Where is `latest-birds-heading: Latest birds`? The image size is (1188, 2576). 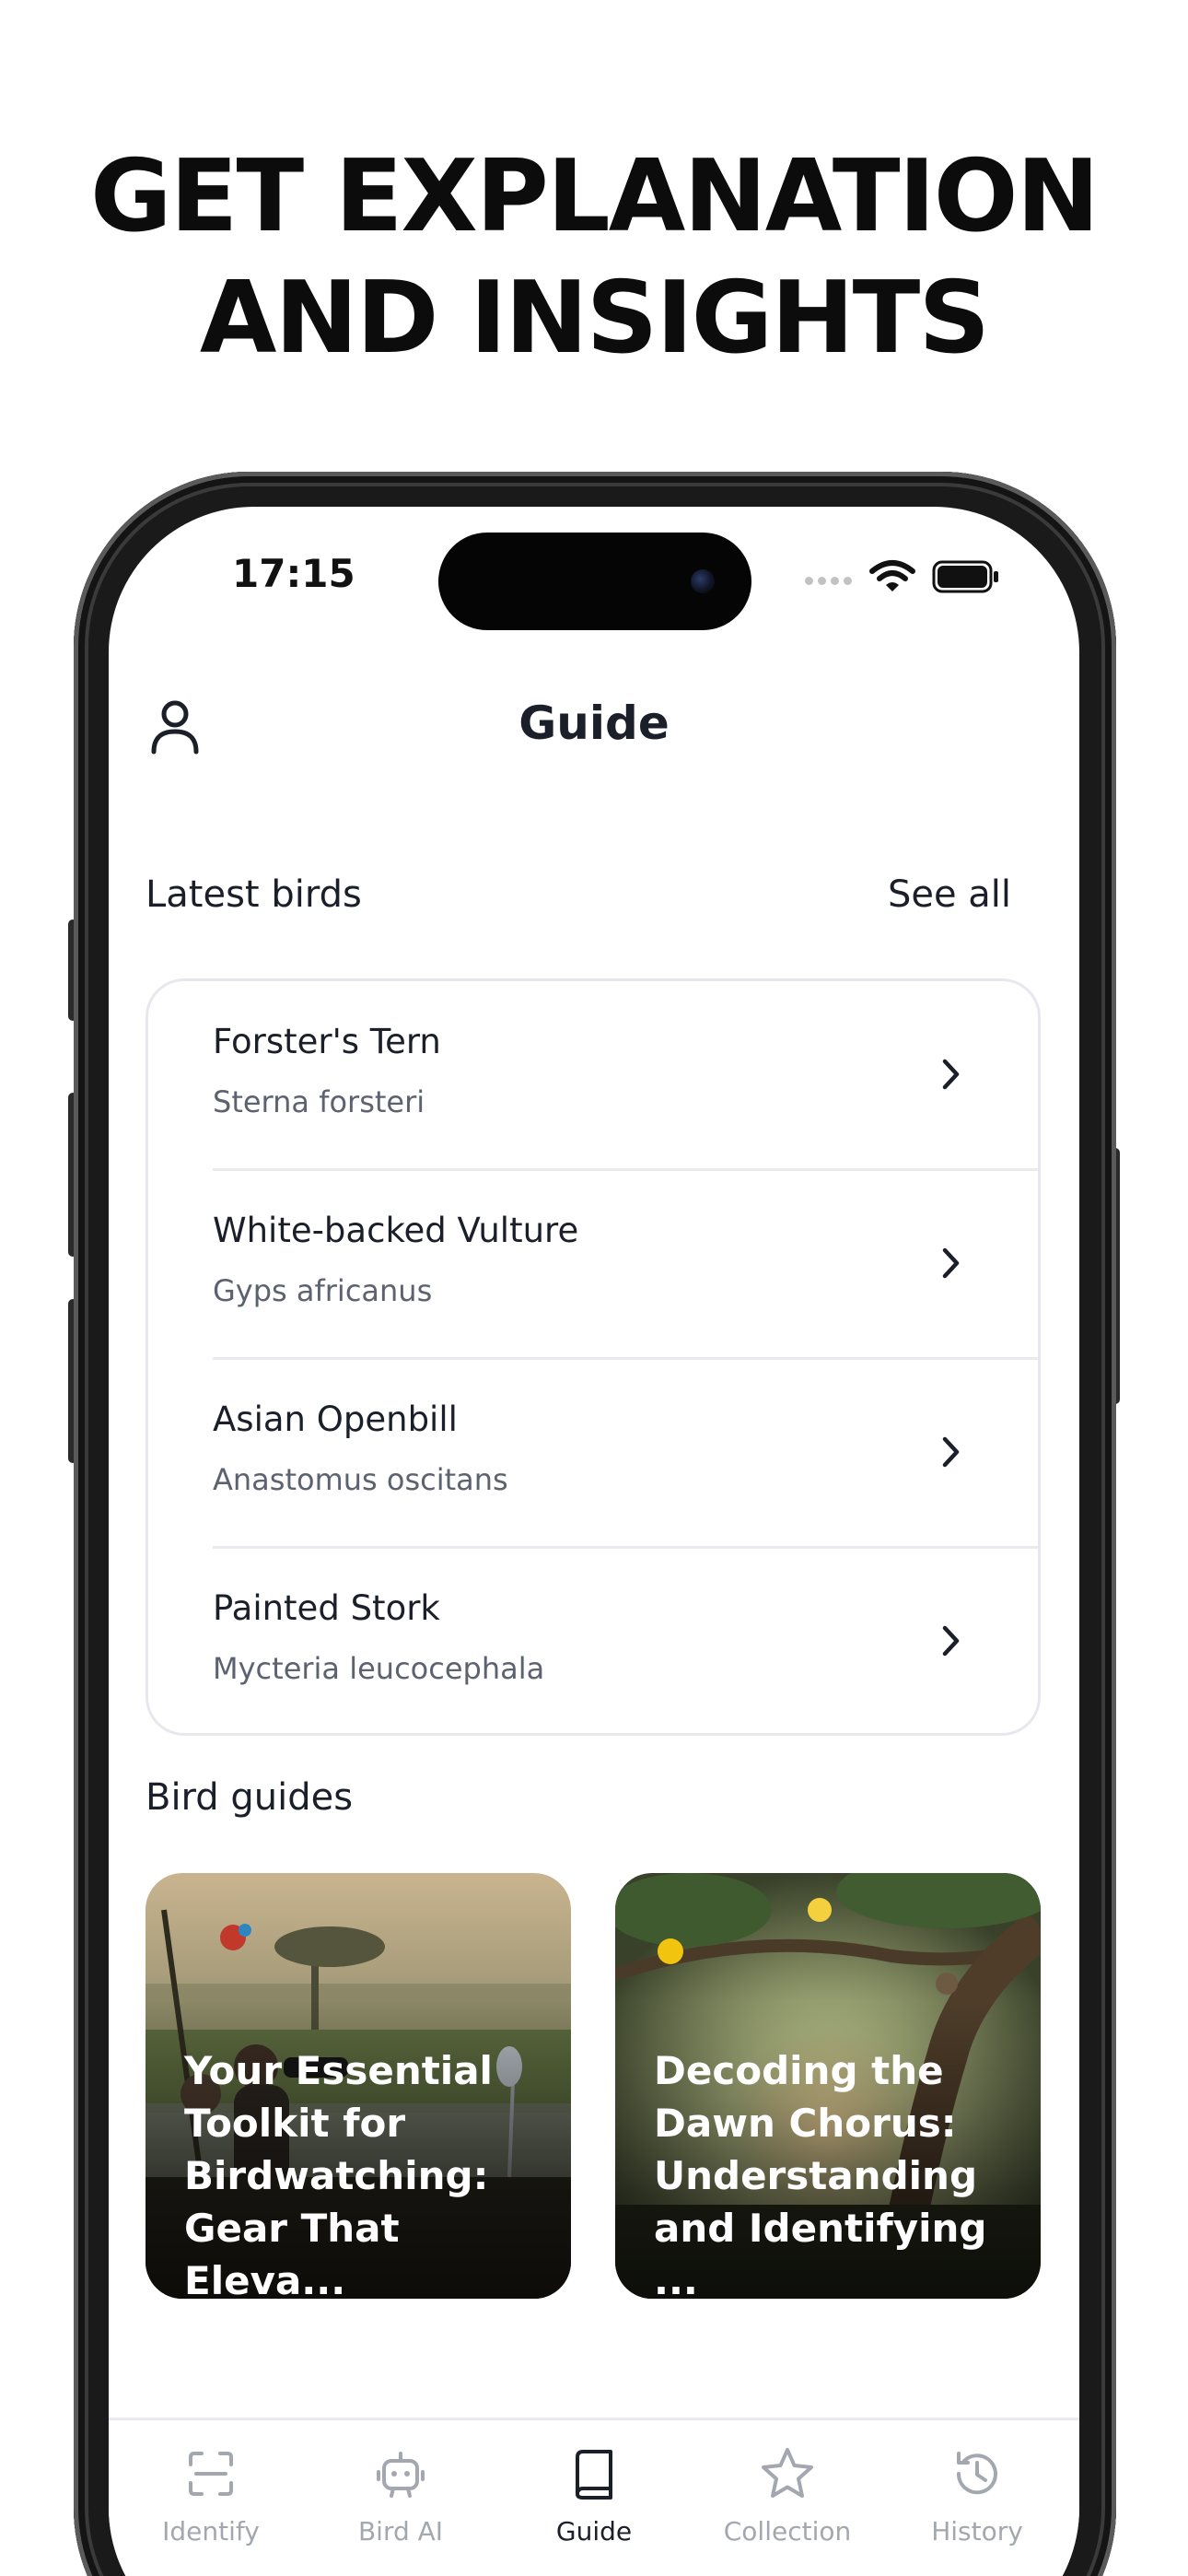
latest-birds-heading: Latest birds is located at coordinates (254, 894).